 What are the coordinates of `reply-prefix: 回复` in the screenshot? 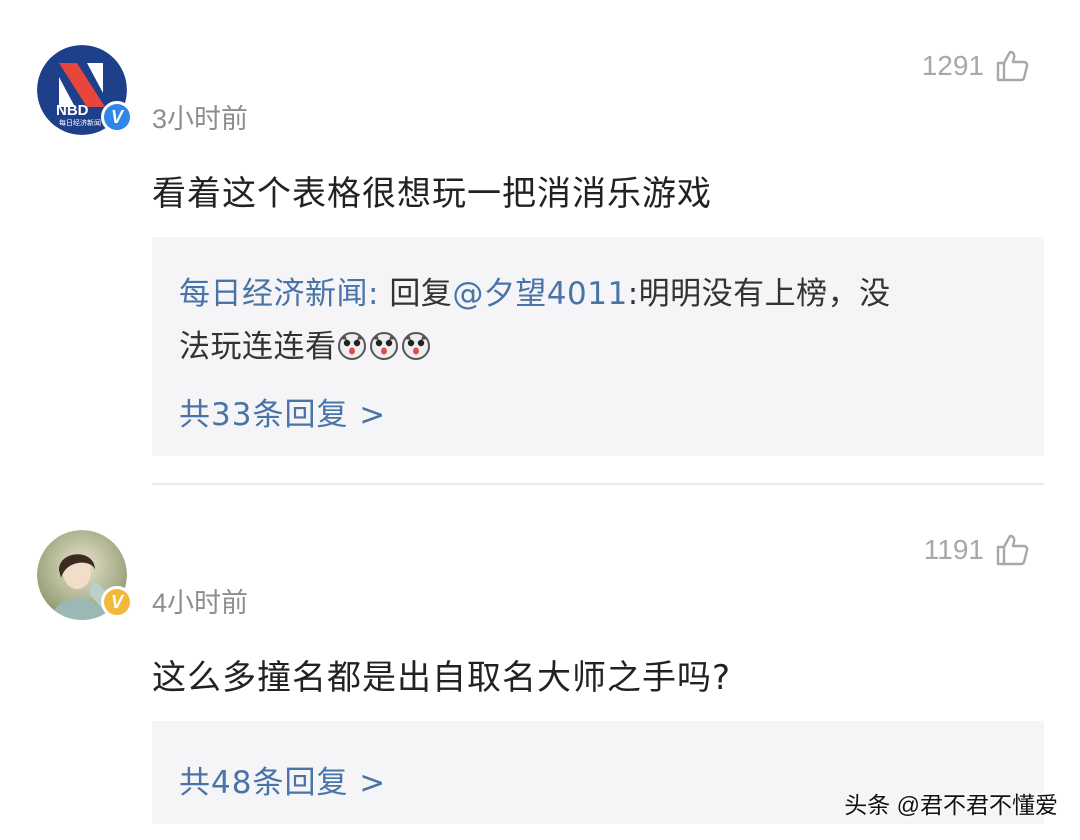 It's located at (421, 294).